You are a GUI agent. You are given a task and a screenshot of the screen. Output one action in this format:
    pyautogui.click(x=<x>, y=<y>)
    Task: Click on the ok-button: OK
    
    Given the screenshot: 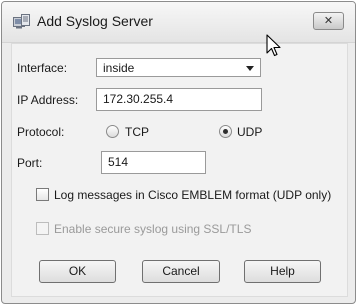 What is the action you would take?
    pyautogui.click(x=77, y=271)
    